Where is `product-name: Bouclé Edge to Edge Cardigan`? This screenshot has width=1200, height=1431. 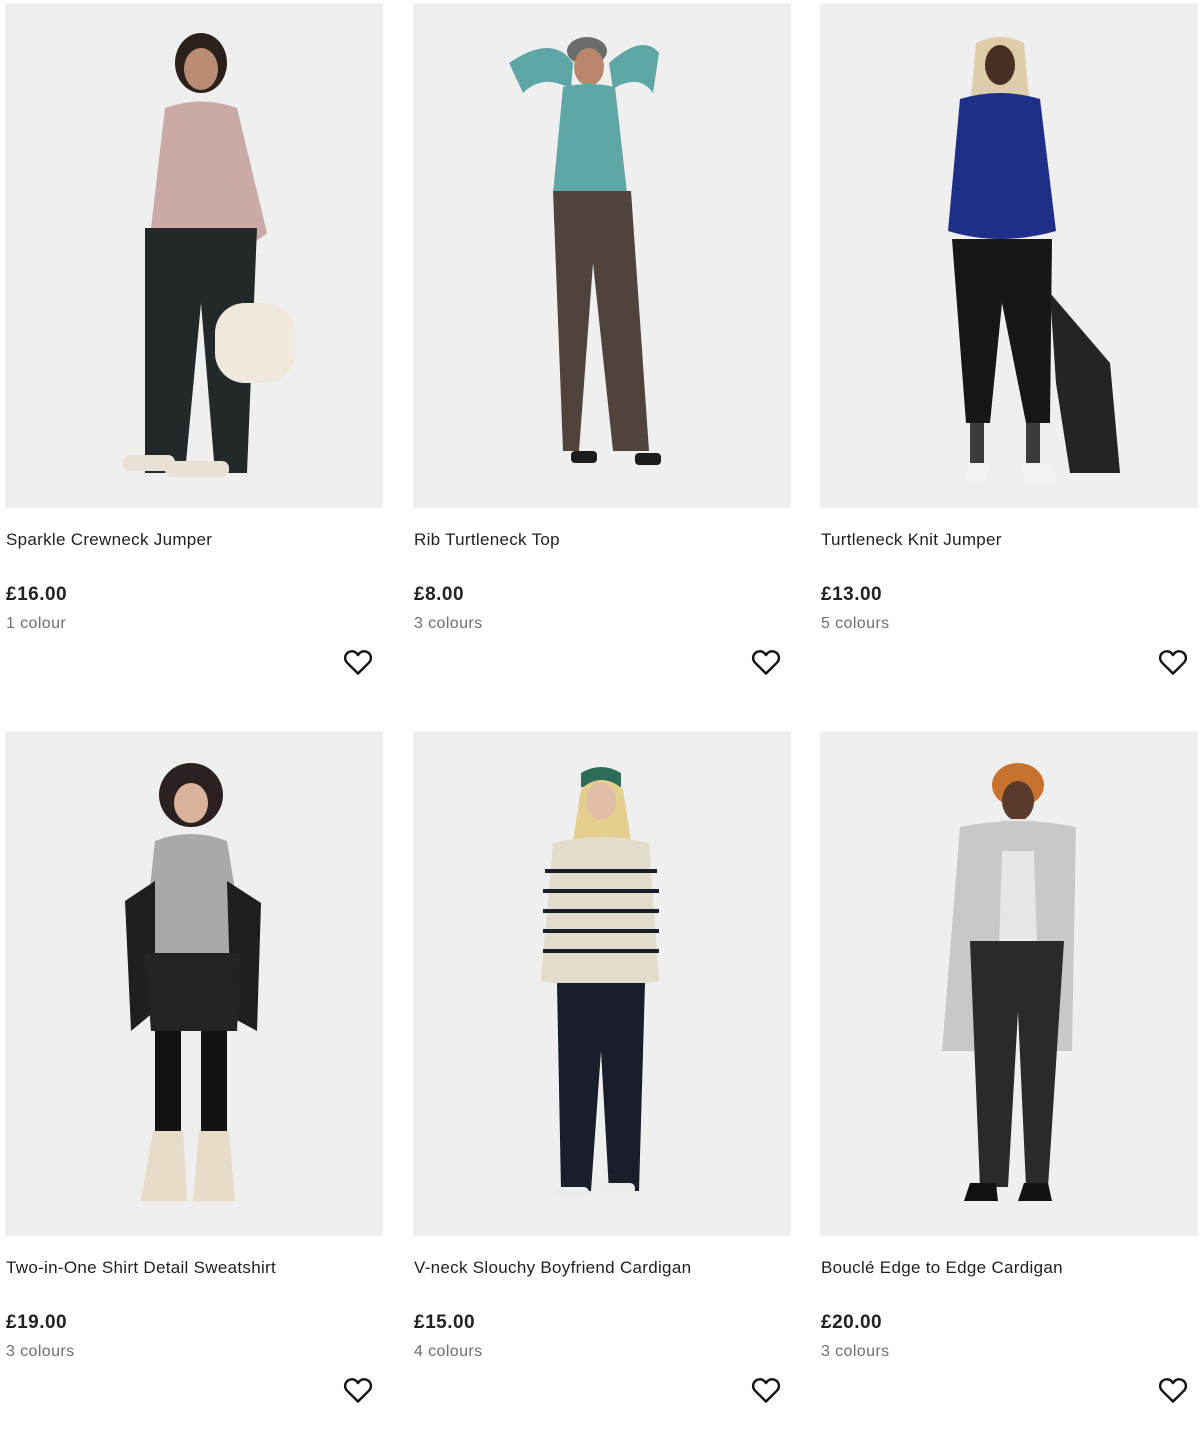 product-name: Bouclé Edge to Edge Cardigan is located at coordinates (942, 1268).